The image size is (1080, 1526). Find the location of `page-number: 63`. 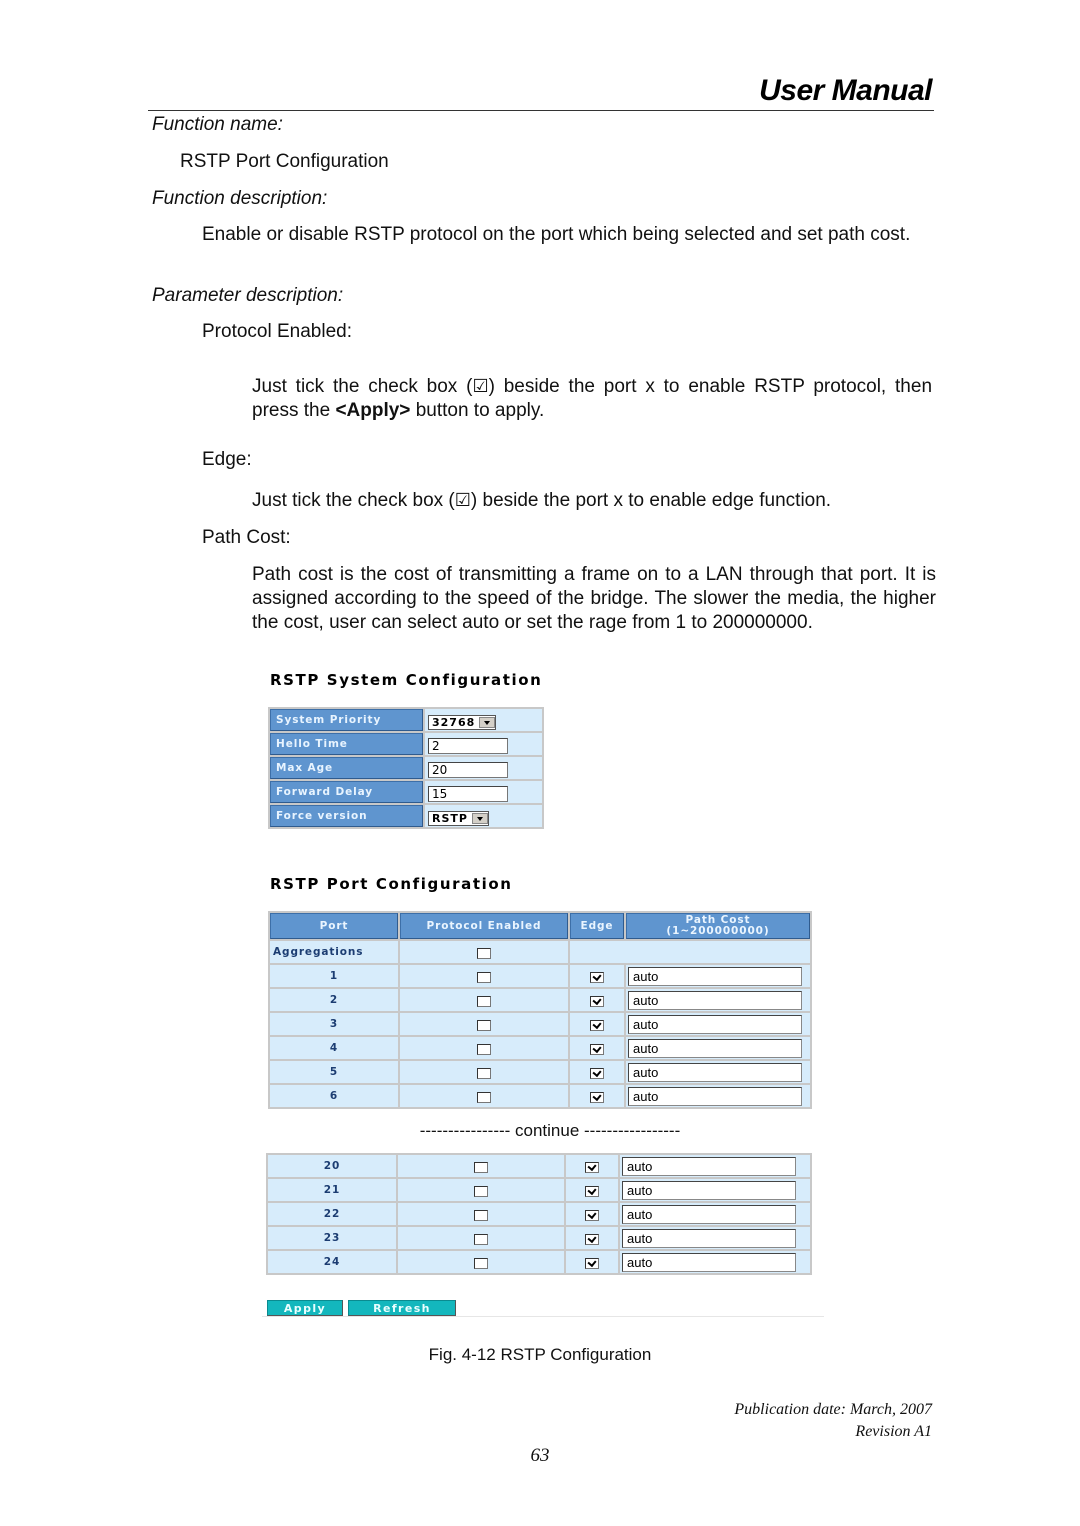

page-number: 63 is located at coordinates (540, 1455).